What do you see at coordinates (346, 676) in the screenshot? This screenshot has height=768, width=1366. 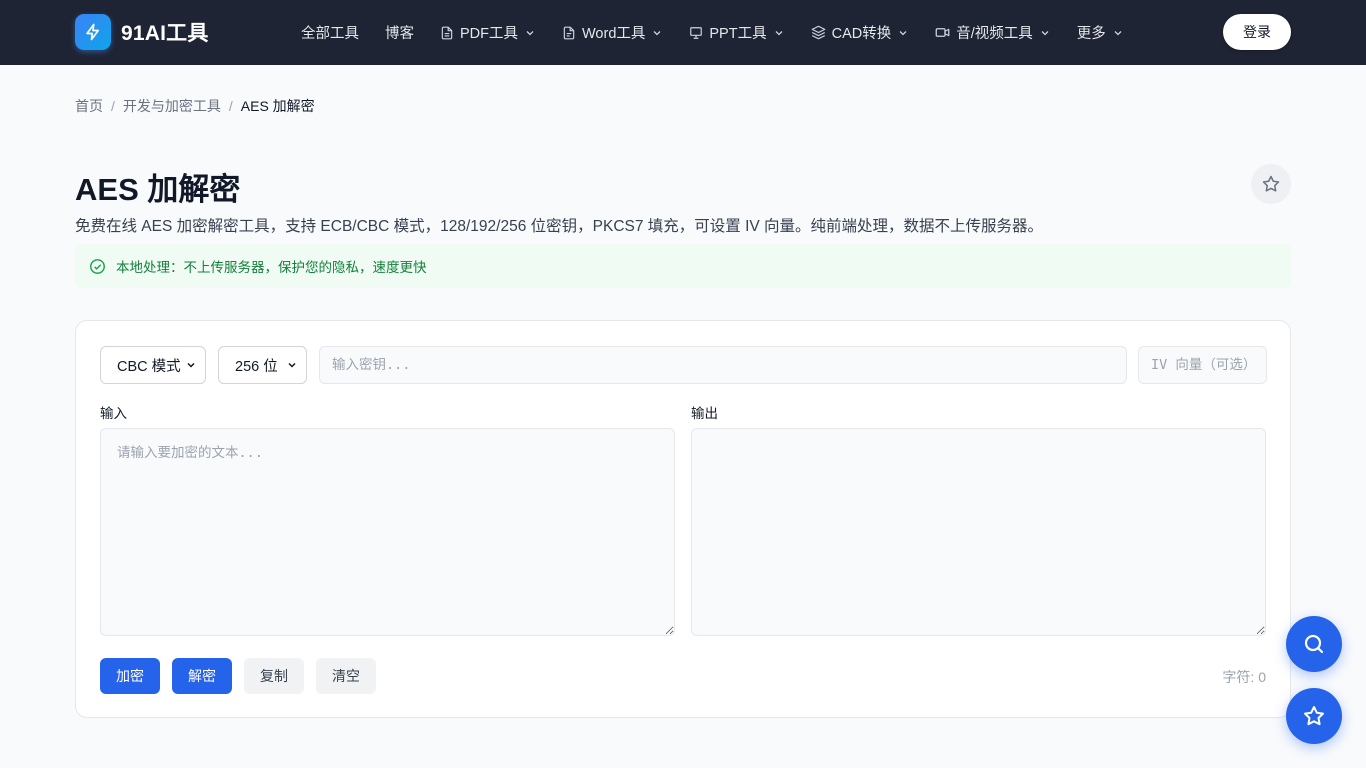 I see `clear-button: 清空` at bounding box center [346, 676].